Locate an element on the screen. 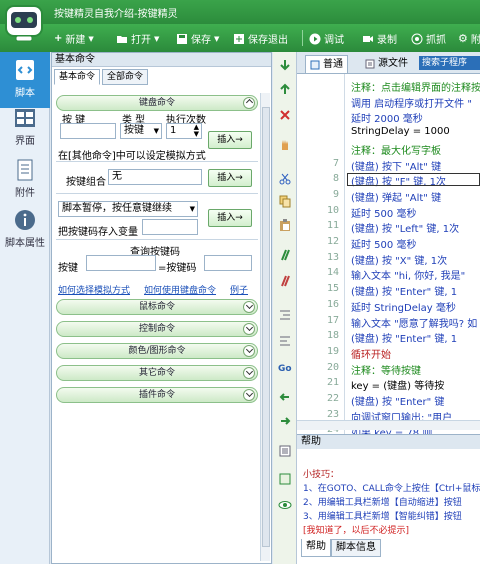 This screenshot has height=564, width=480. link-simulation-mode: 如何选择模拟方式 is located at coordinates (94, 289).